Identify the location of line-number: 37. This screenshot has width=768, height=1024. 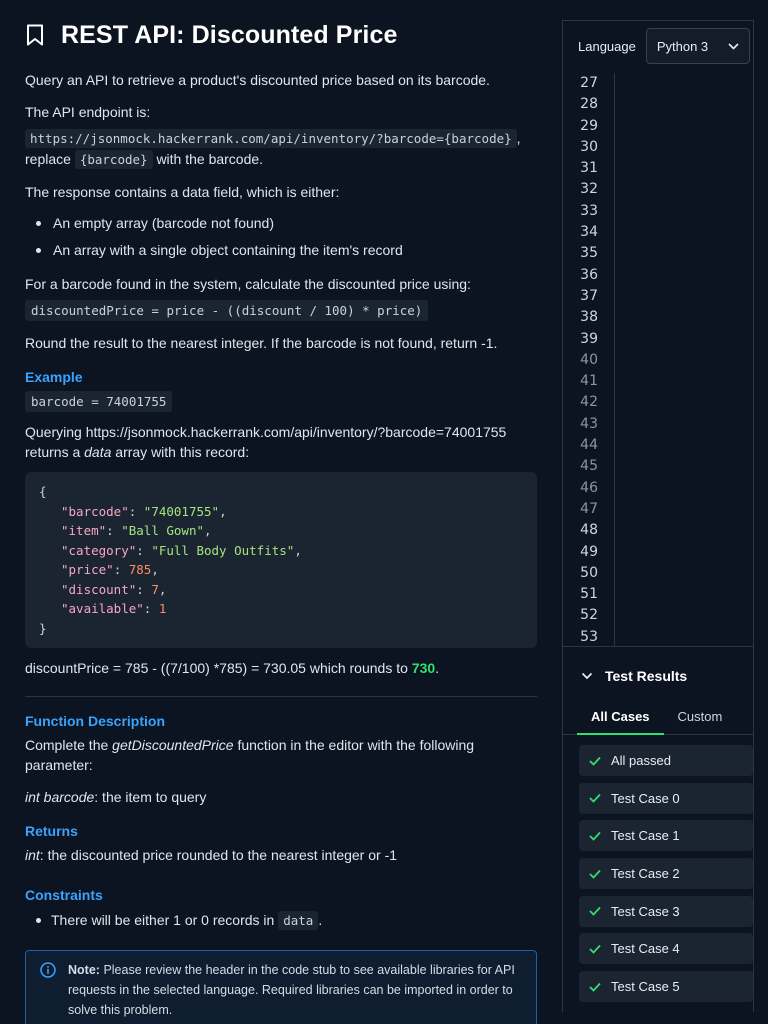
(589, 295).